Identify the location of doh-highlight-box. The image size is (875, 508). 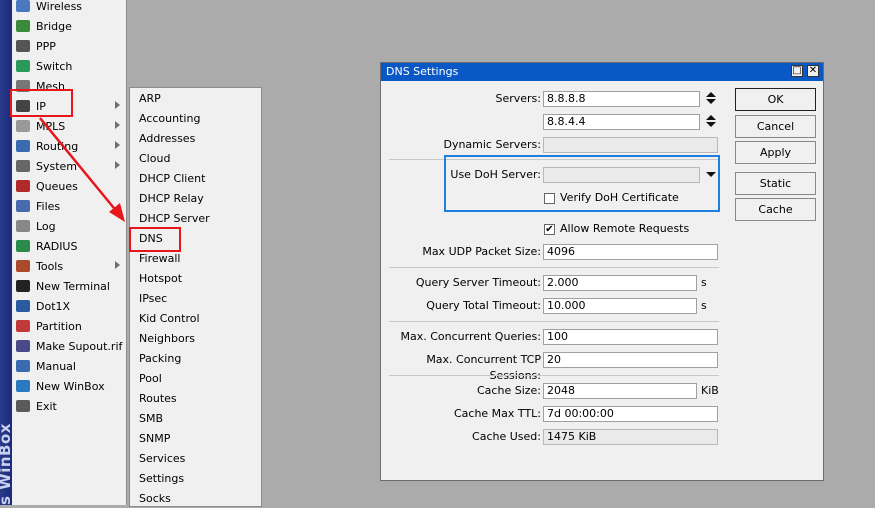
(582, 183).